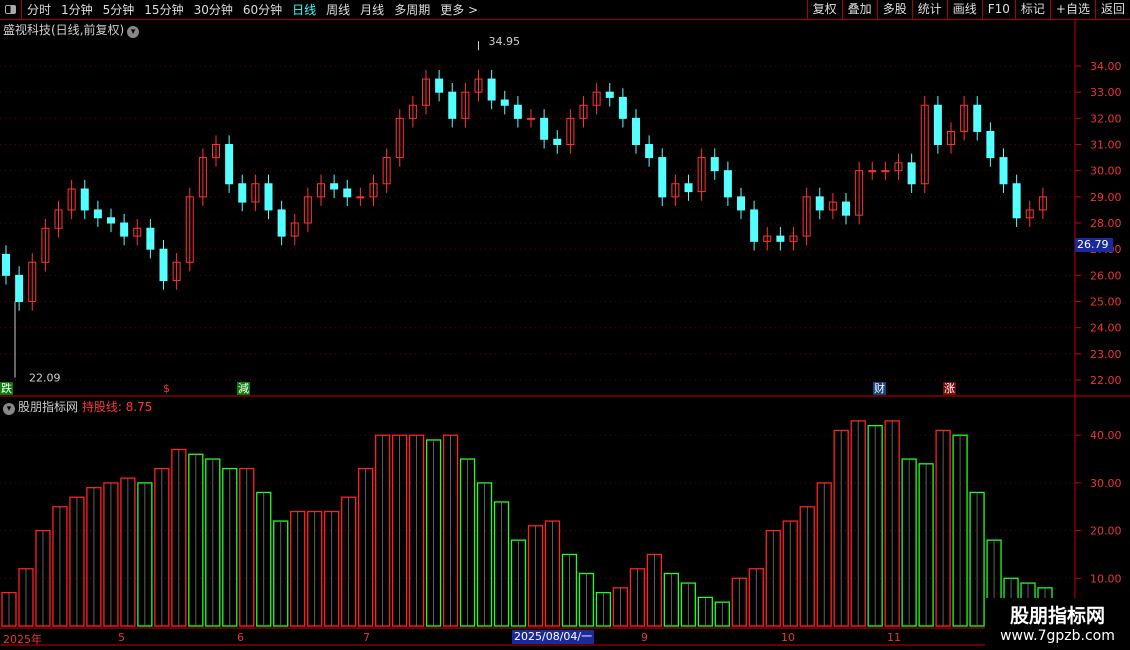 The image size is (1130, 650). I want to click on holding-line-value: 持股线: 8.75, so click(117, 407).